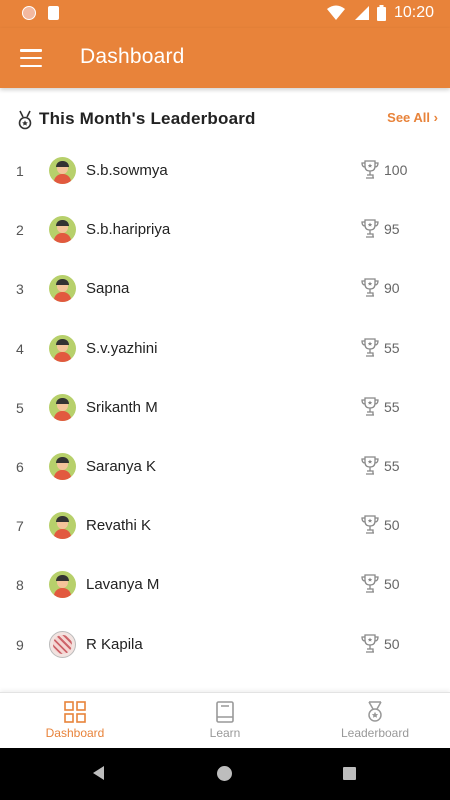 This screenshot has width=450, height=800. I want to click on hamburger-menu-icon, so click(31, 58).